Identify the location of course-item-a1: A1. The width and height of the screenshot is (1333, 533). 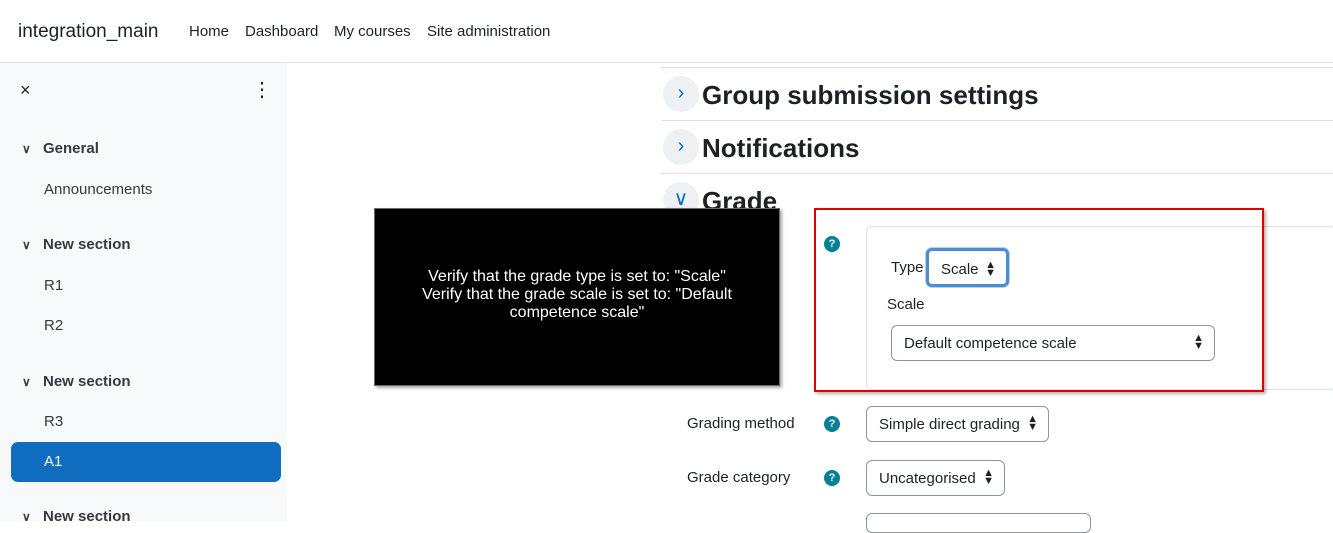
(146, 462).